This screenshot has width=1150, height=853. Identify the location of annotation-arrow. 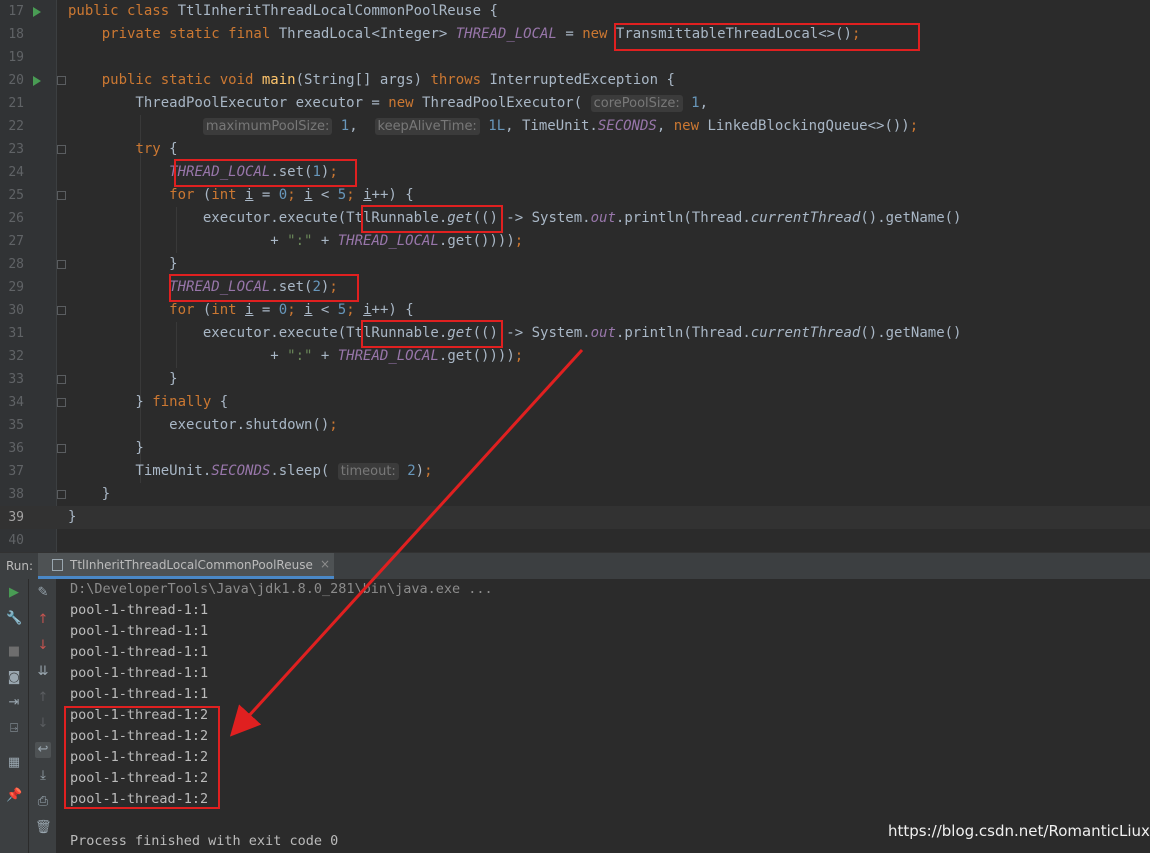
(406, 542).